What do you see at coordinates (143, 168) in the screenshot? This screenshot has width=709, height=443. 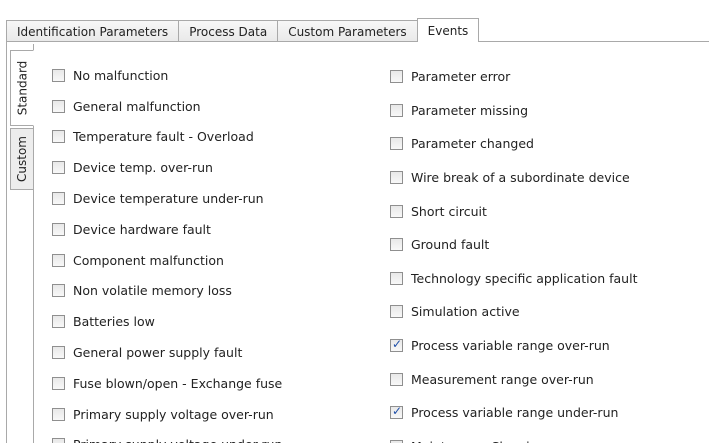 I see `event-label: Device temp. over-run` at bounding box center [143, 168].